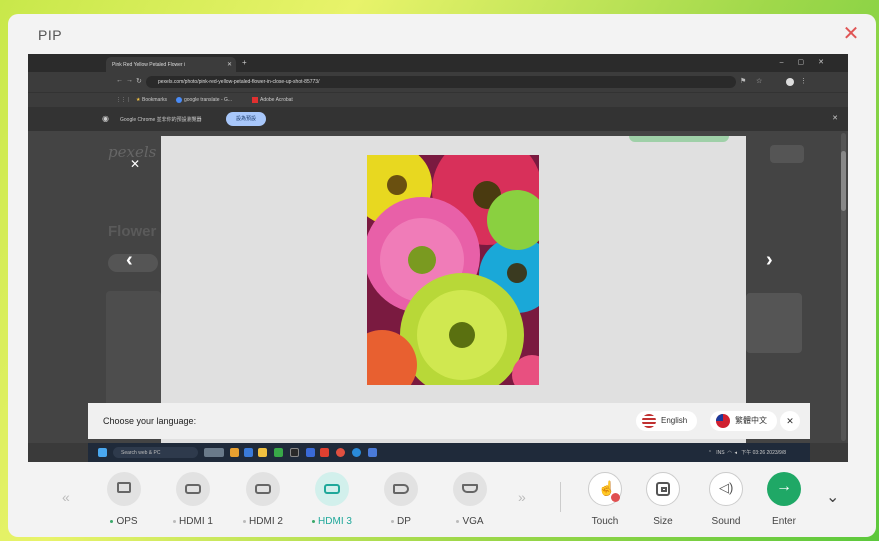 The image size is (879, 541). I want to click on widget-icon, so click(214, 452).